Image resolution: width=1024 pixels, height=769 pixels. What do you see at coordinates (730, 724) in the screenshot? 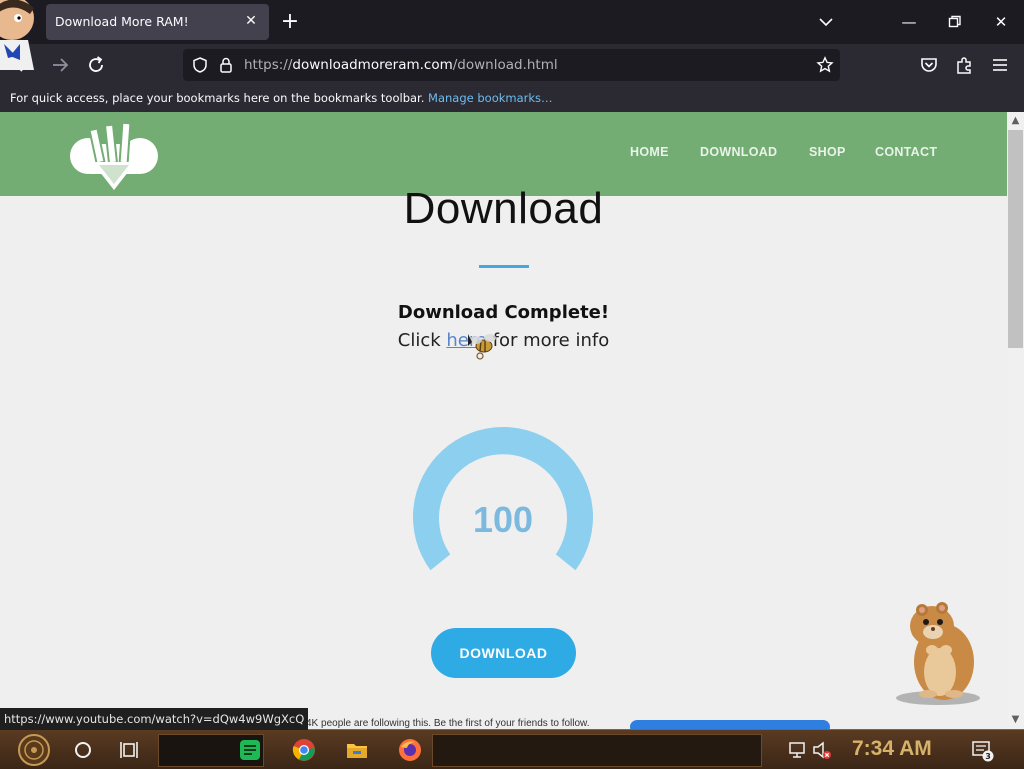
I see `follow-button` at bounding box center [730, 724].